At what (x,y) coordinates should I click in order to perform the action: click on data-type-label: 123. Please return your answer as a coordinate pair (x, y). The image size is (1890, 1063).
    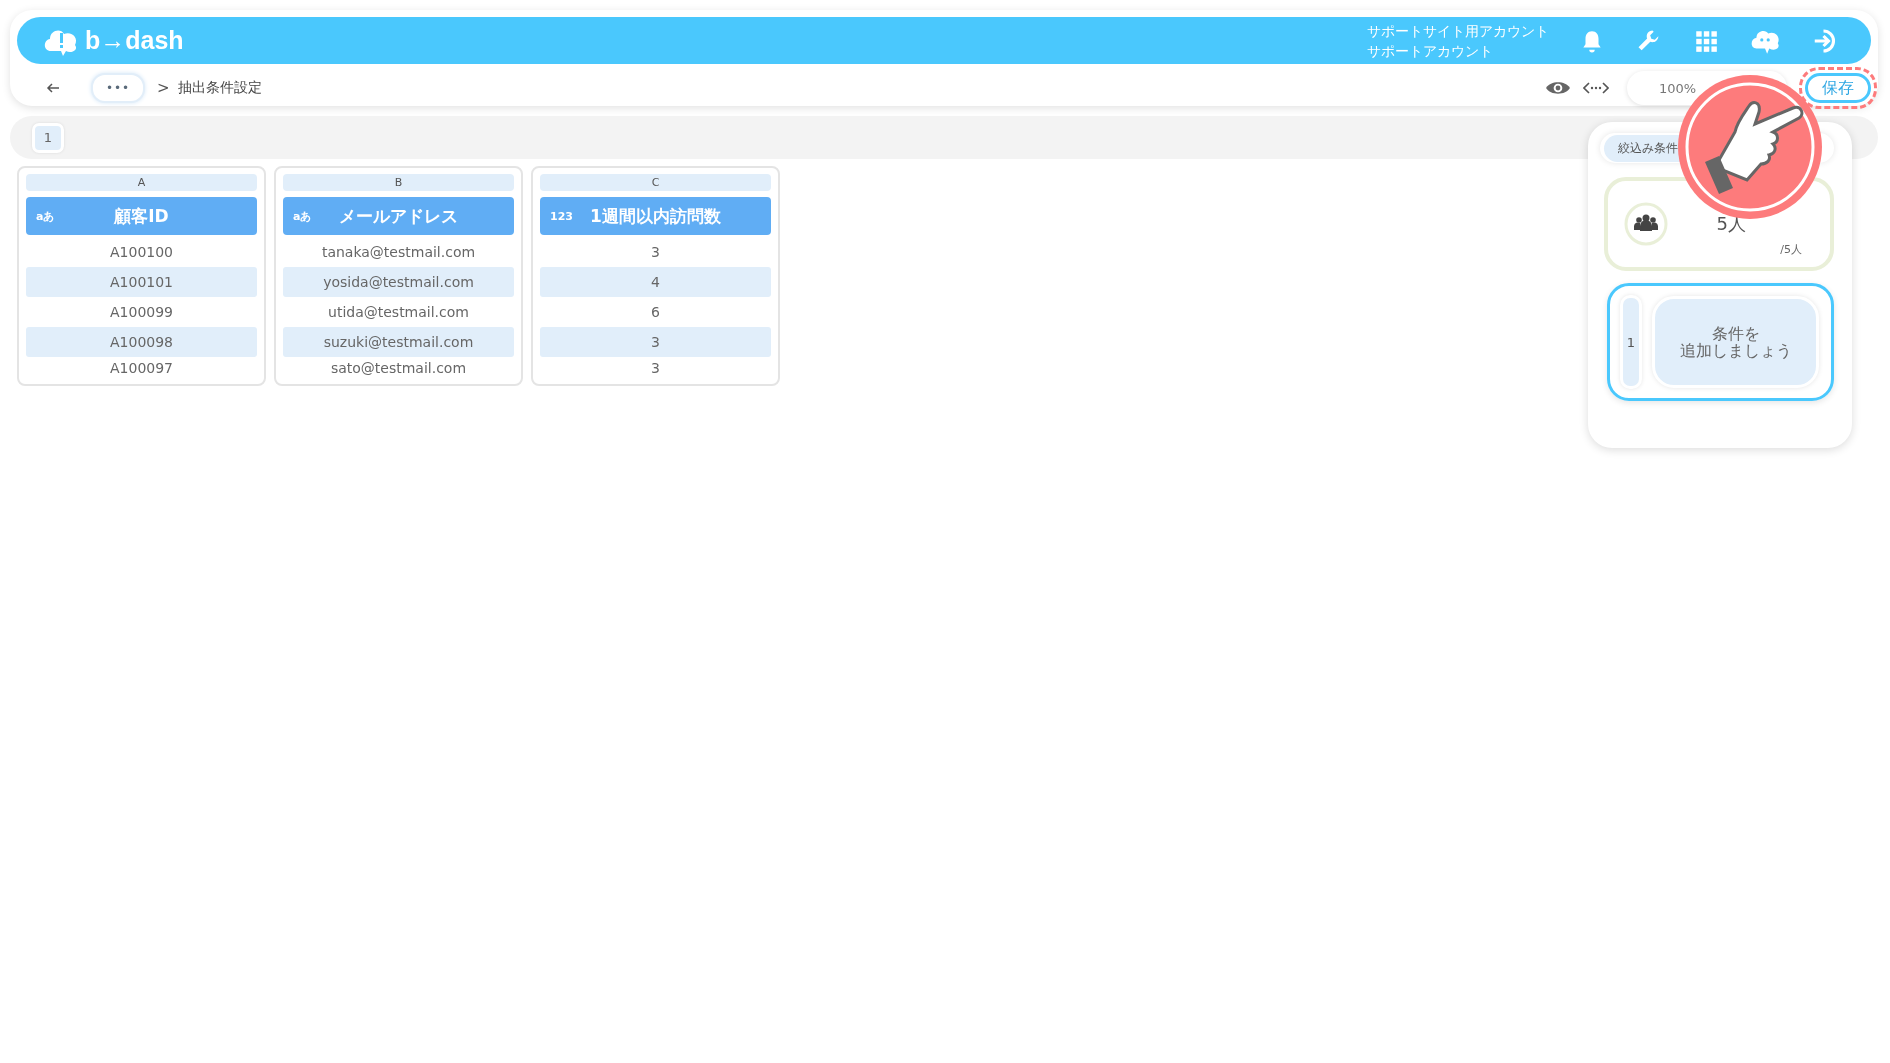
    Looking at the image, I should click on (562, 216).